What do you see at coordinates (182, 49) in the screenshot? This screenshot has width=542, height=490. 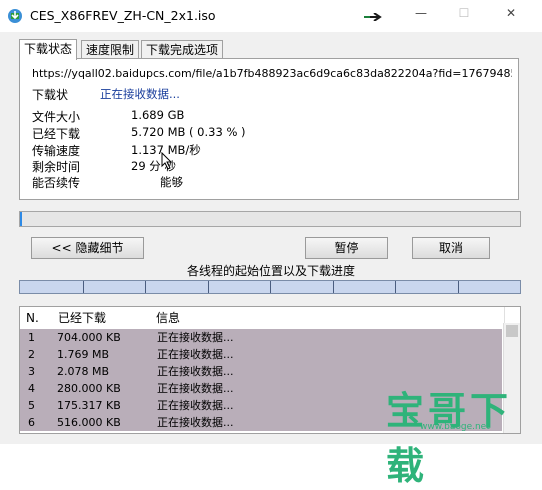 I see `tab-completion-options: 下载完成选项` at bounding box center [182, 49].